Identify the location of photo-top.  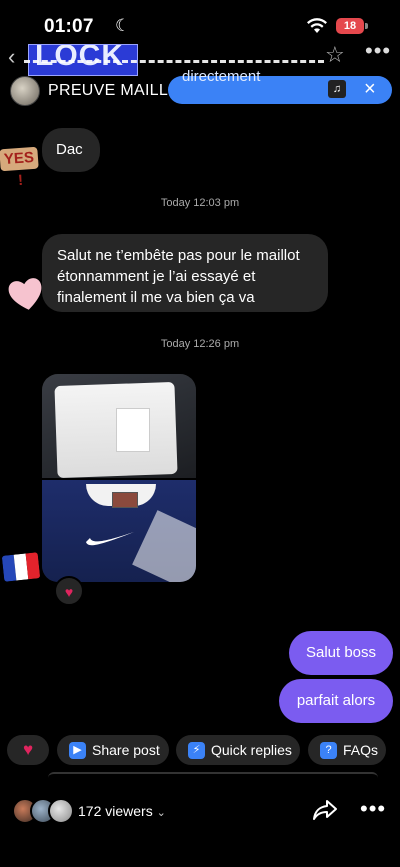
(119, 426).